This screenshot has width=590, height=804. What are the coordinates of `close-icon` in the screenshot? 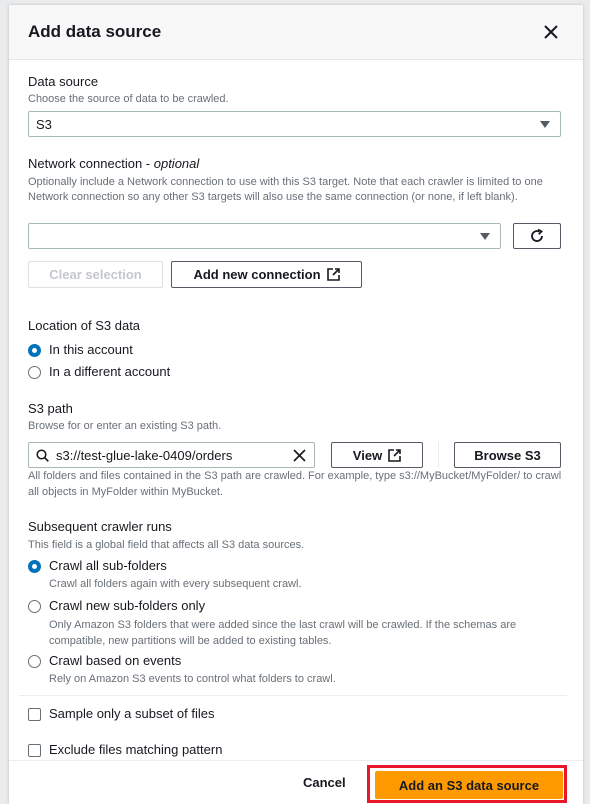 It's located at (551, 32).